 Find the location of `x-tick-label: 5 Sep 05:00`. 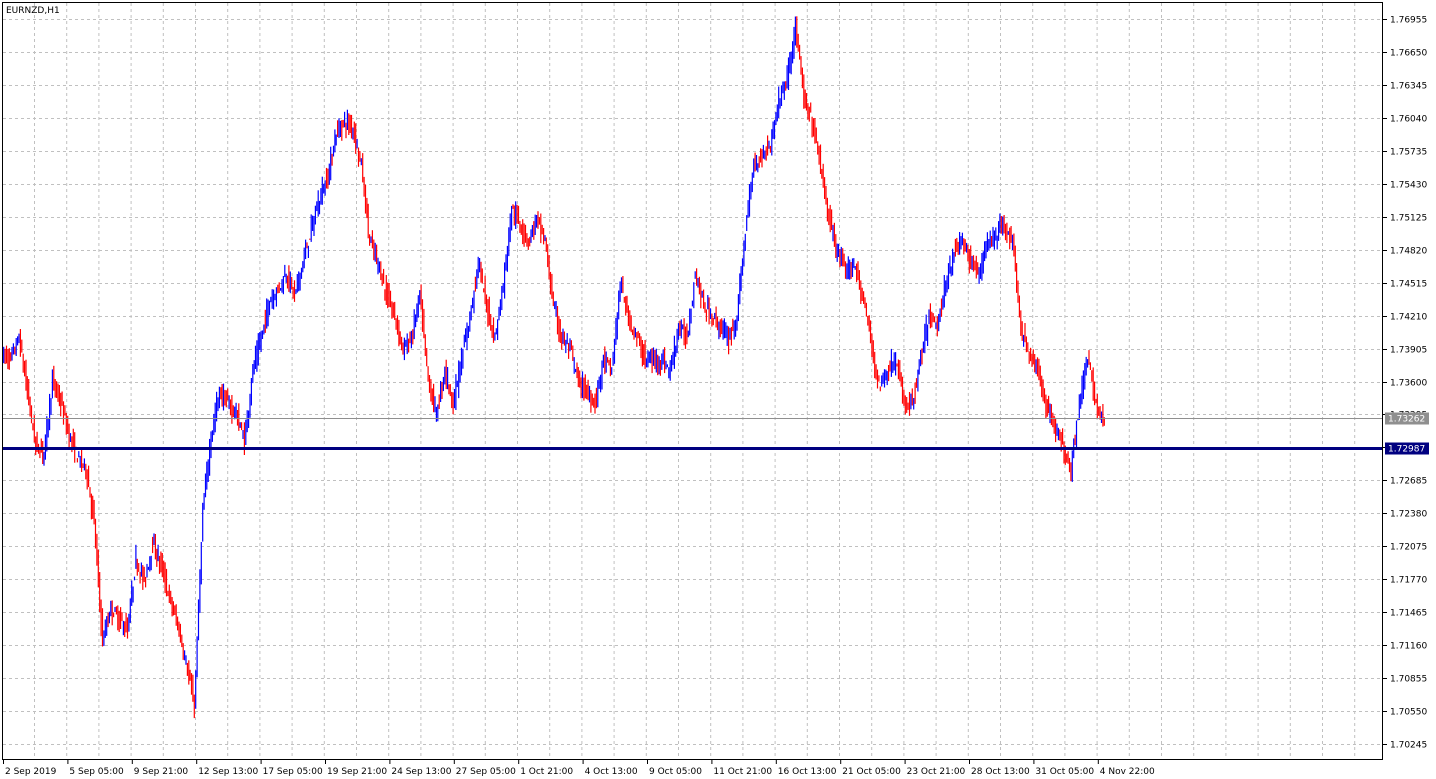

x-tick-label: 5 Sep 05:00 is located at coordinates (96, 772).